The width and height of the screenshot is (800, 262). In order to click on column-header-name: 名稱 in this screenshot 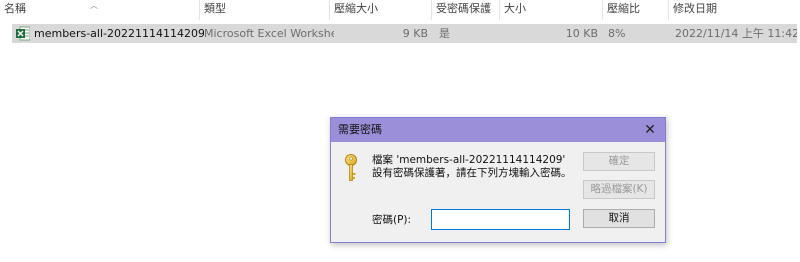, I will do `click(100, 10)`.